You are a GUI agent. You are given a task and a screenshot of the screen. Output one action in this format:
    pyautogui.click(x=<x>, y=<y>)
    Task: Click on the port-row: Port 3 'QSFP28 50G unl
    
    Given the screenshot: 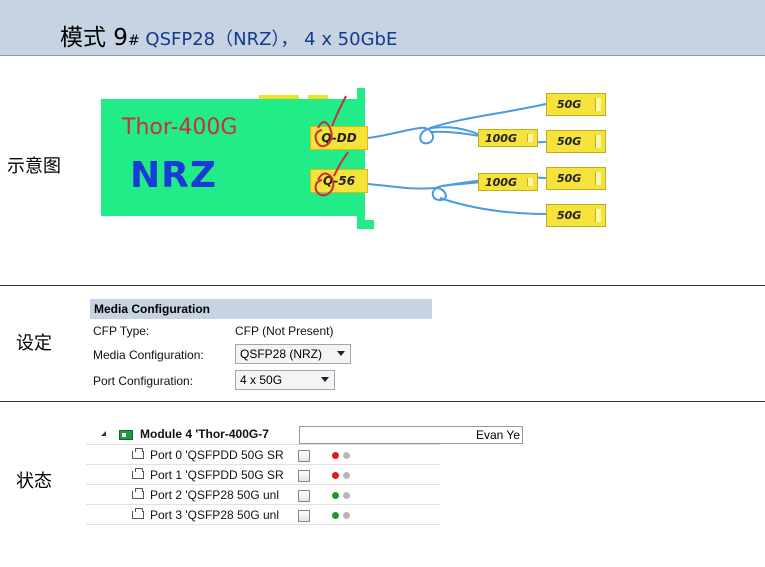 What is the action you would take?
    pyautogui.click(x=263, y=515)
    